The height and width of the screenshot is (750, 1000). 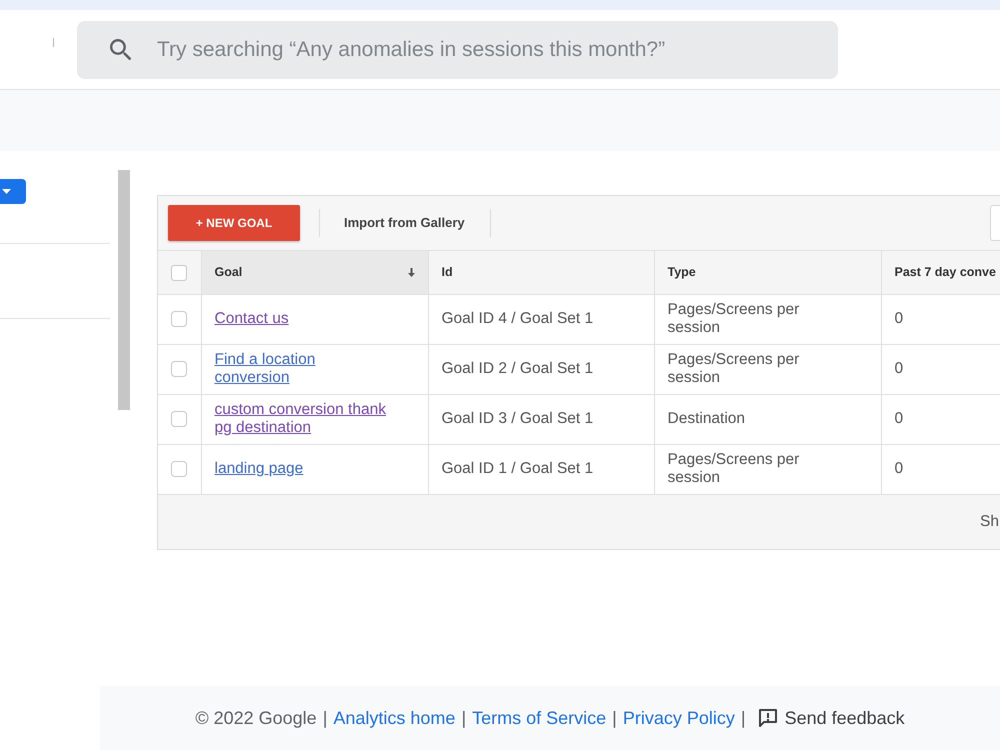 What do you see at coordinates (541, 469) in the screenshot?
I see `table-cell: Goal ID 1 / Goal Set 1` at bounding box center [541, 469].